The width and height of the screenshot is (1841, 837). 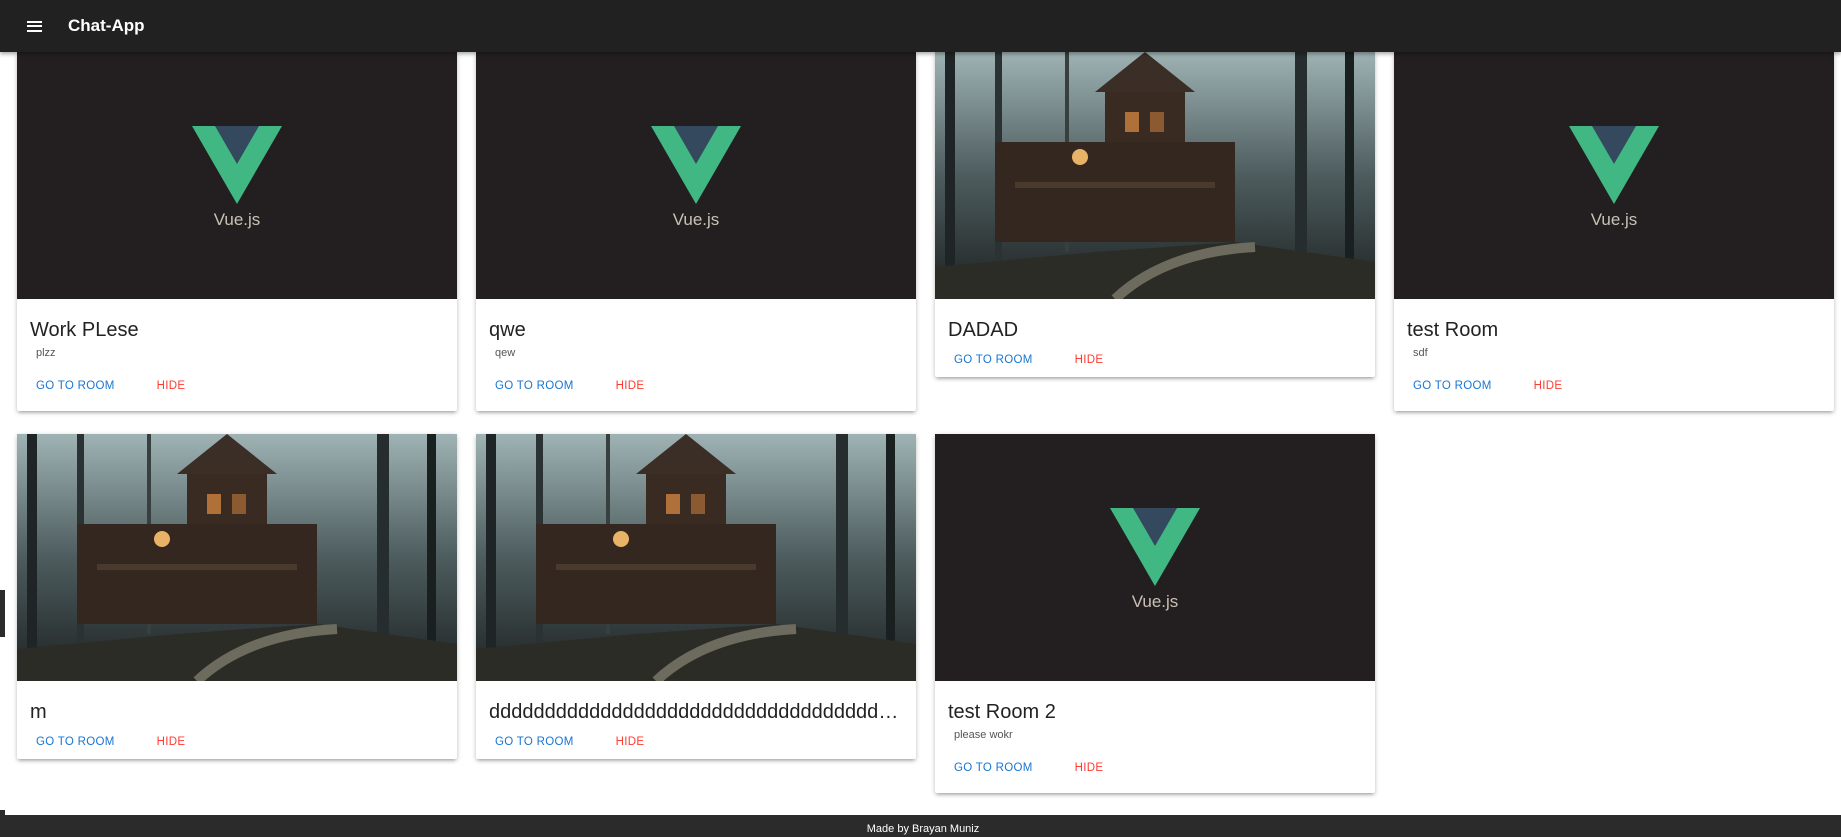 What do you see at coordinates (983, 735) in the screenshot?
I see `room-subtitle: please wokr` at bounding box center [983, 735].